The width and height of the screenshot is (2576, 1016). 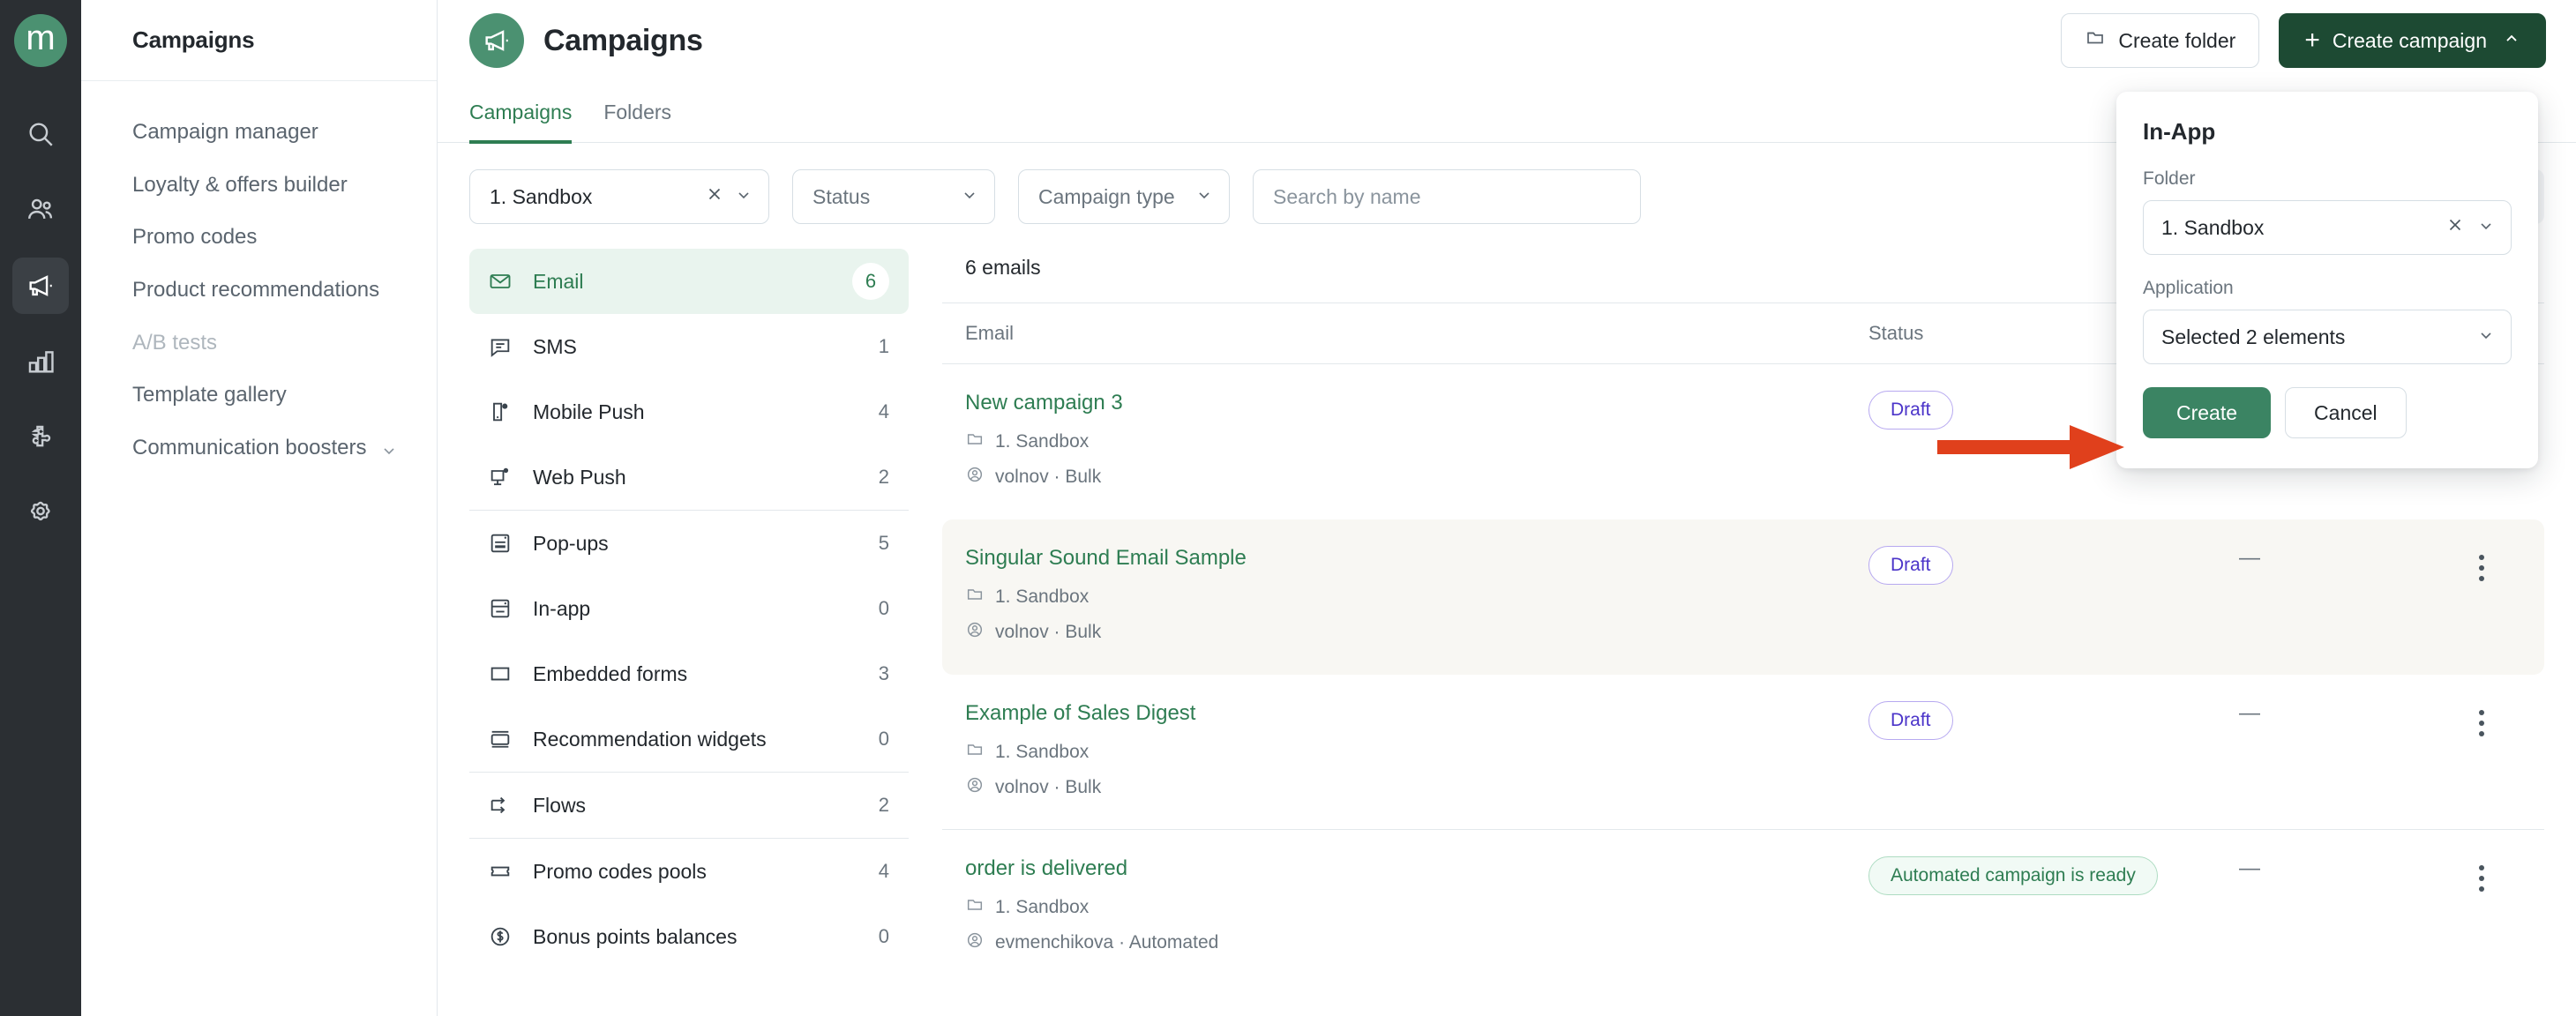 What do you see at coordinates (636, 936) in the screenshot?
I see `channel-label: Bonus points balances` at bounding box center [636, 936].